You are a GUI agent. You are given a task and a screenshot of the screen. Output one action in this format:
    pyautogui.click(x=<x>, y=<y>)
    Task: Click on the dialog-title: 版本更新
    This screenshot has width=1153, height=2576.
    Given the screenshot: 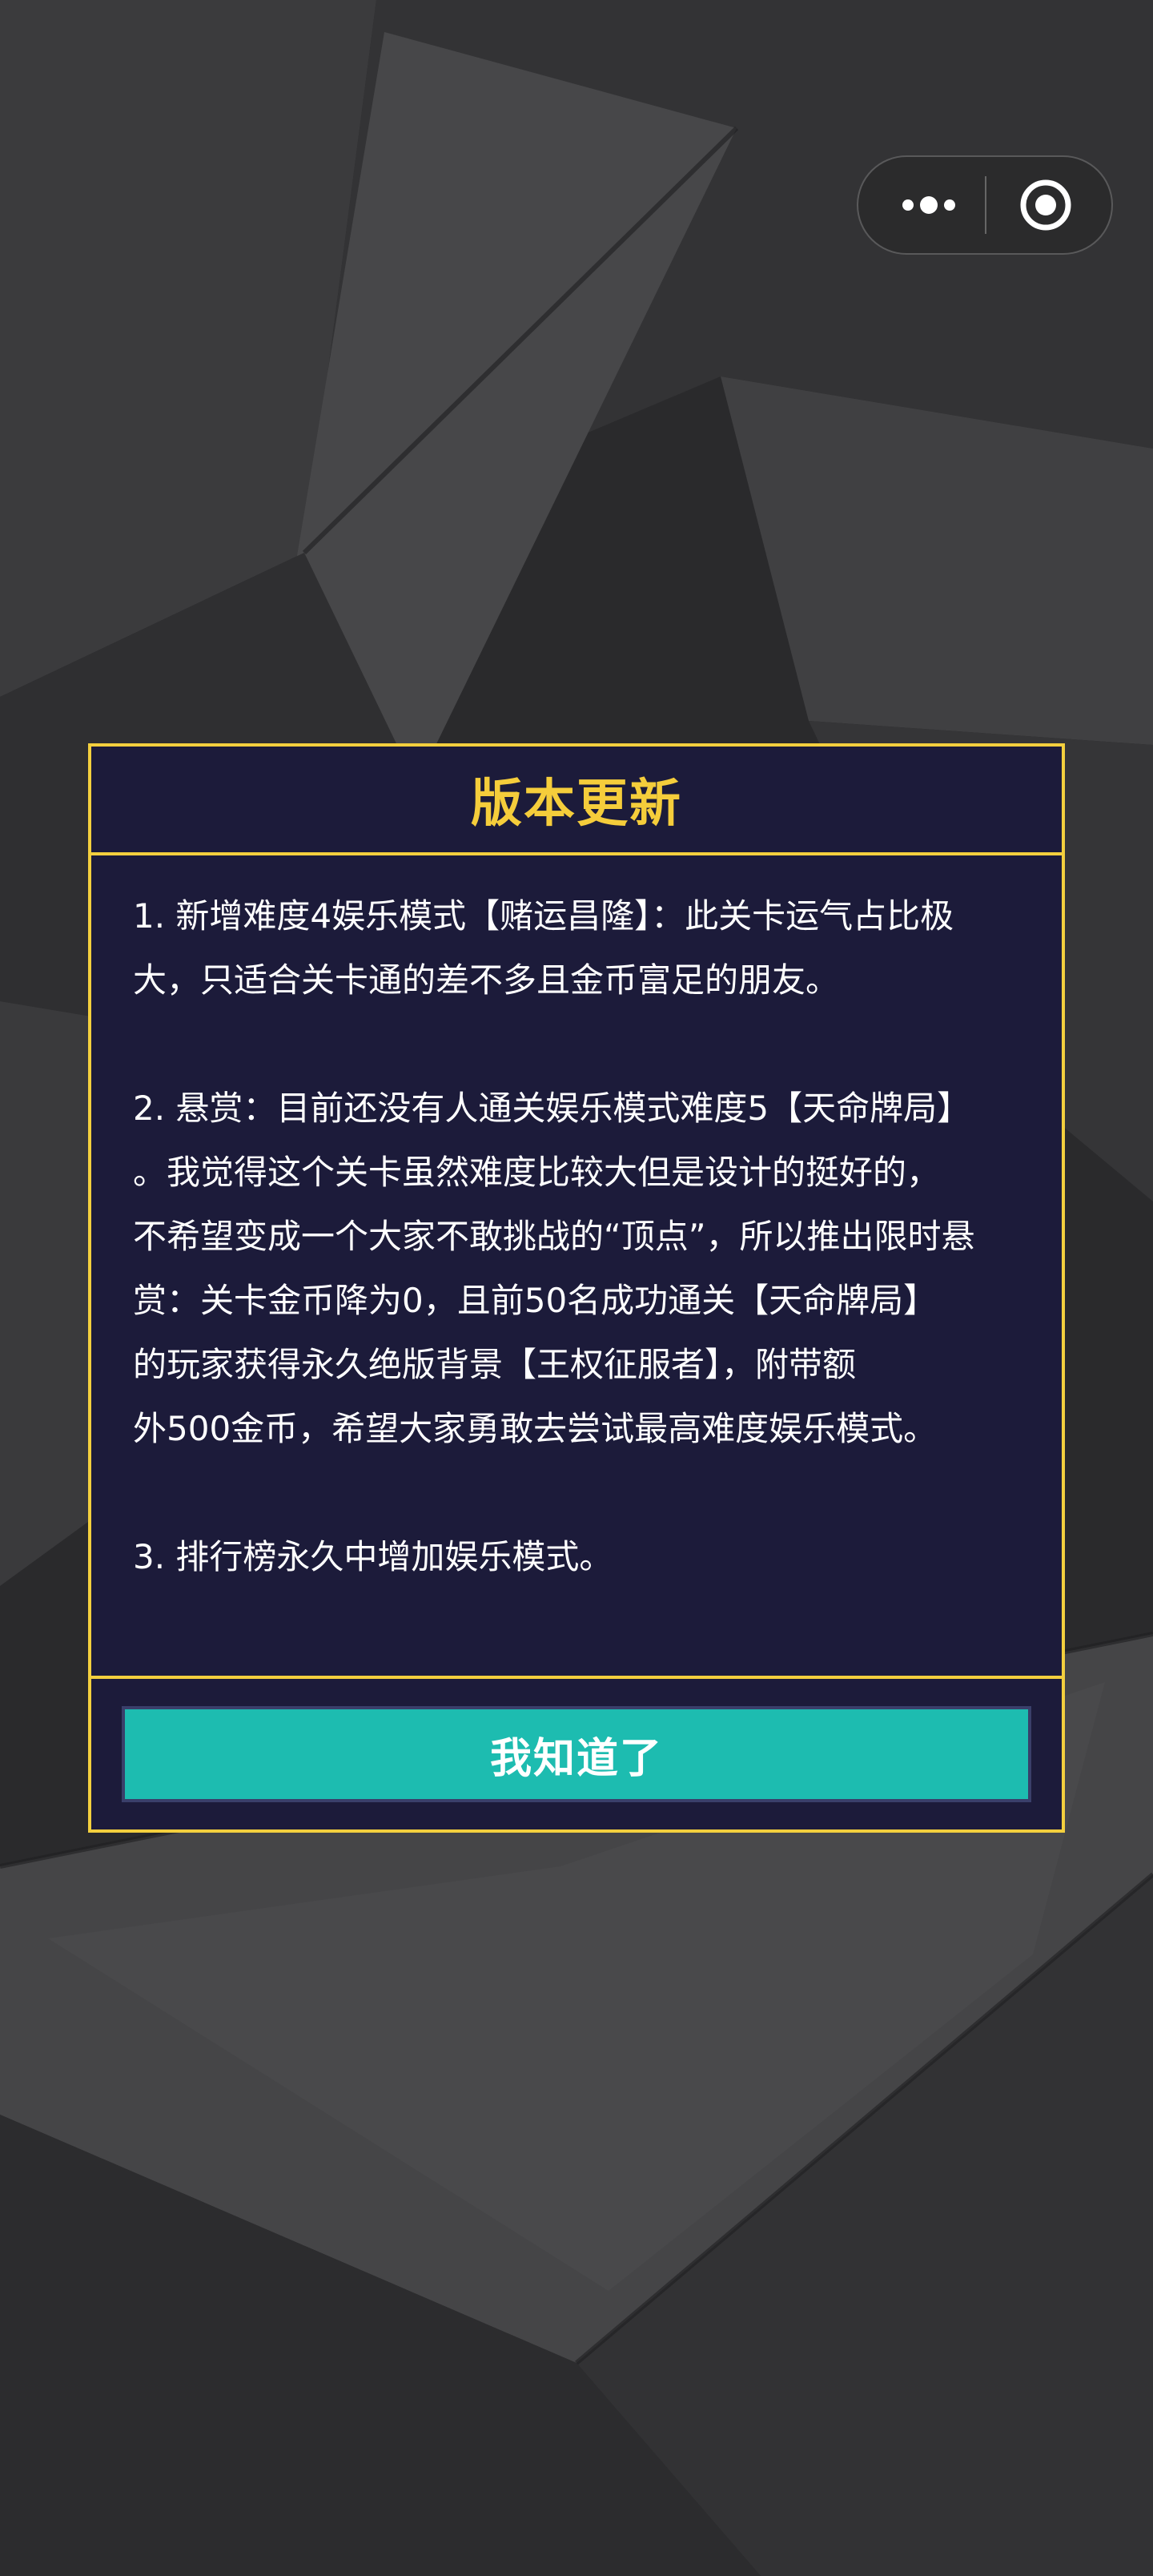 What is the action you would take?
    pyautogui.click(x=576, y=804)
    